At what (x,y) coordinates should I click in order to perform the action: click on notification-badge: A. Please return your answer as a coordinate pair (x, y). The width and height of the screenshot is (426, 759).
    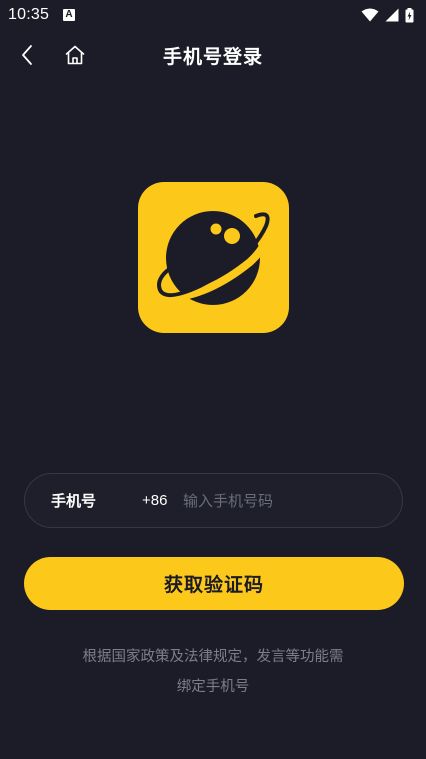
    Looking at the image, I should click on (69, 15).